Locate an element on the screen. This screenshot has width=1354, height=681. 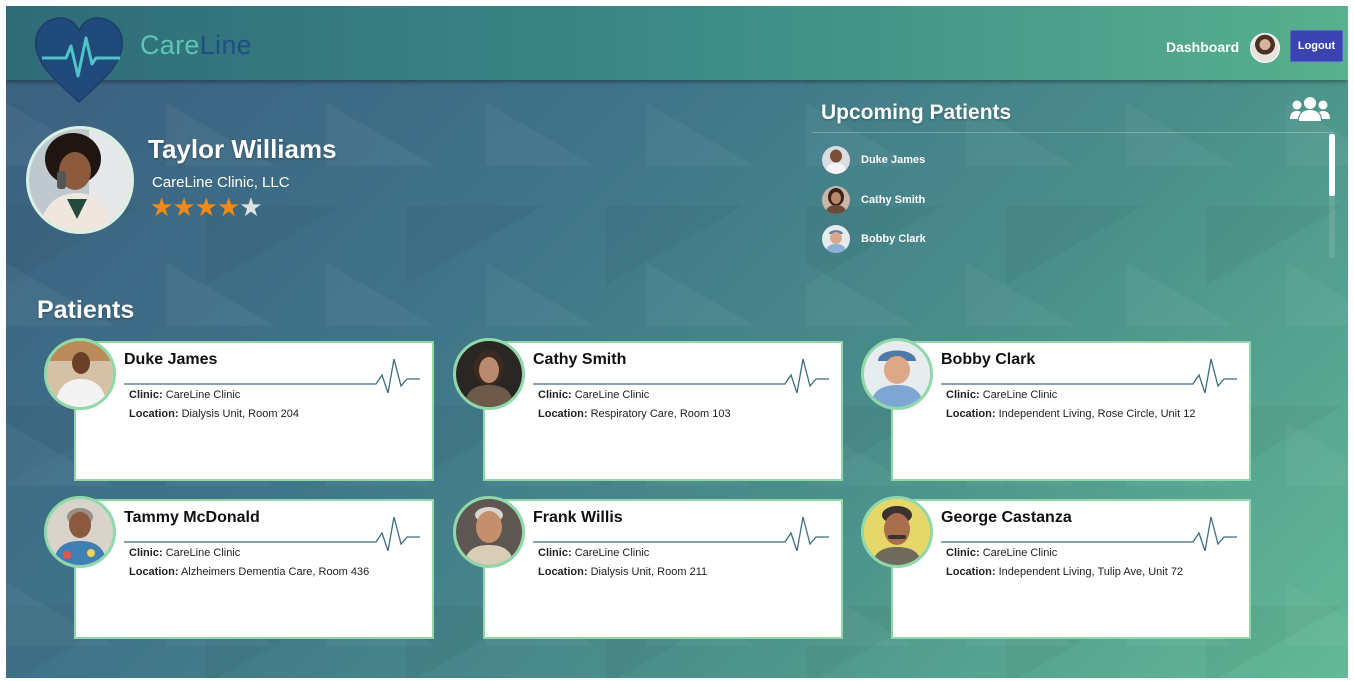
patient-location: Location: Respiratory Care, Room 103 is located at coordinates (634, 414).